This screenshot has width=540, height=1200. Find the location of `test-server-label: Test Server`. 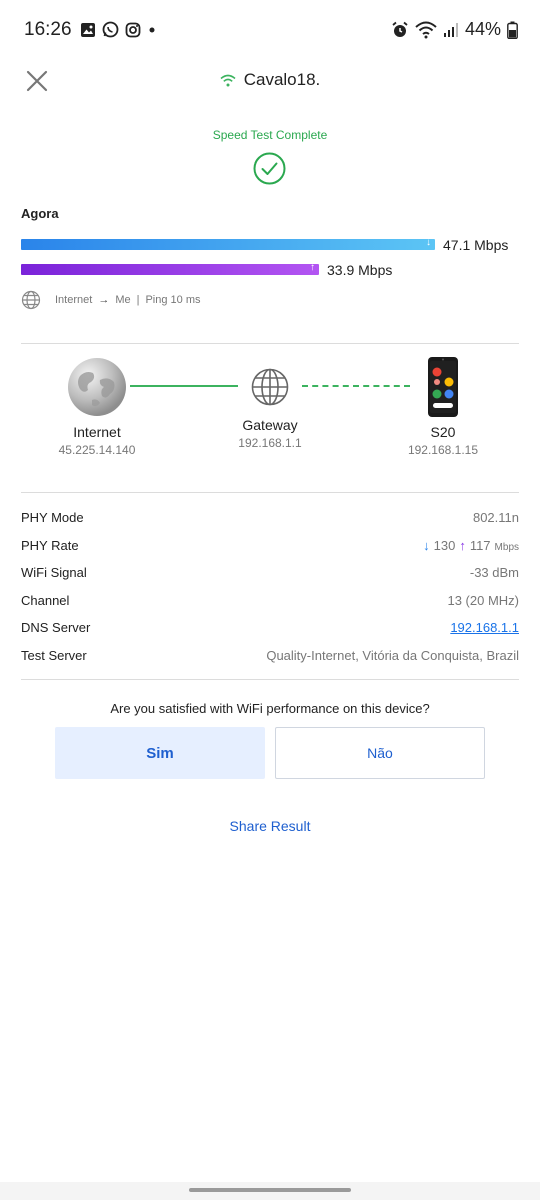

test-server-label: Test Server is located at coordinates (54, 655).